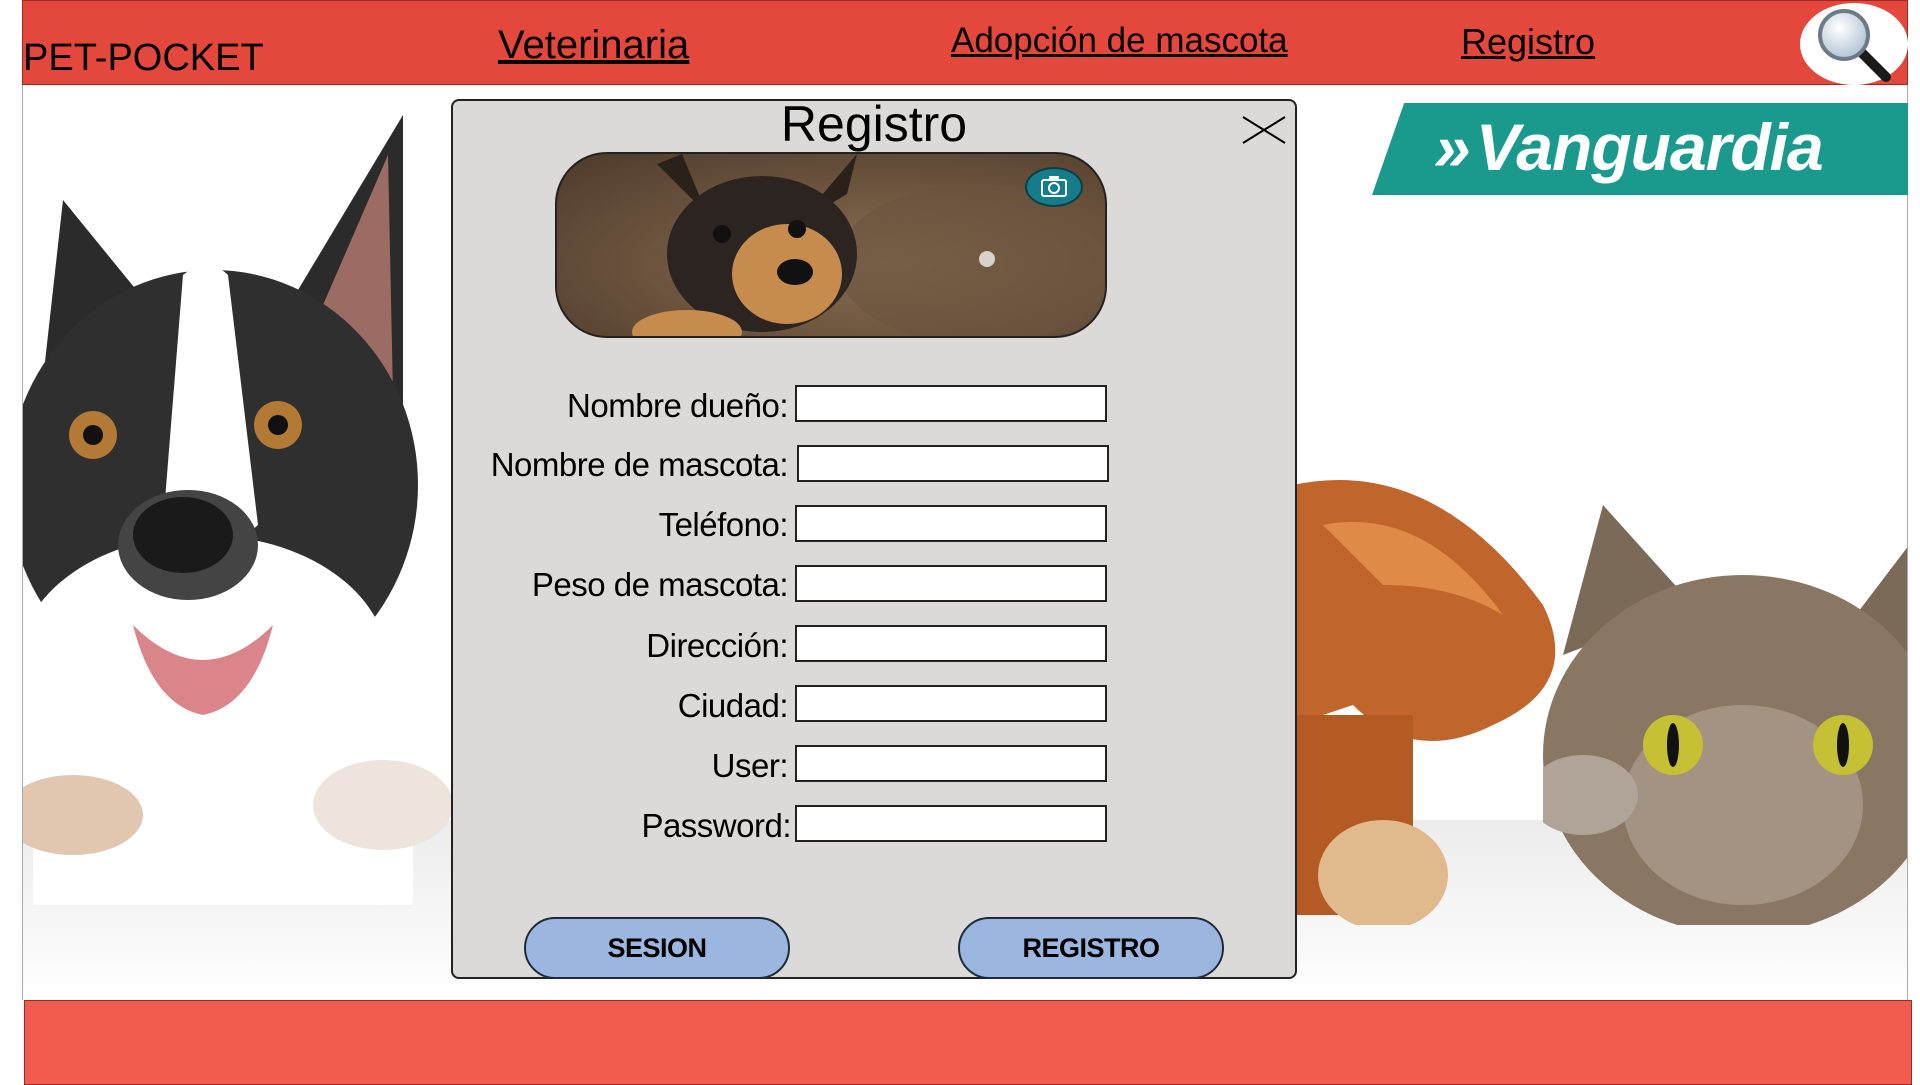 The image size is (1920, 1085). What do you see at coordinates (593, 45) in the screenshot?
I see `nav-link-veterinaria: Veterinaria` at bounding box center [593, 45].